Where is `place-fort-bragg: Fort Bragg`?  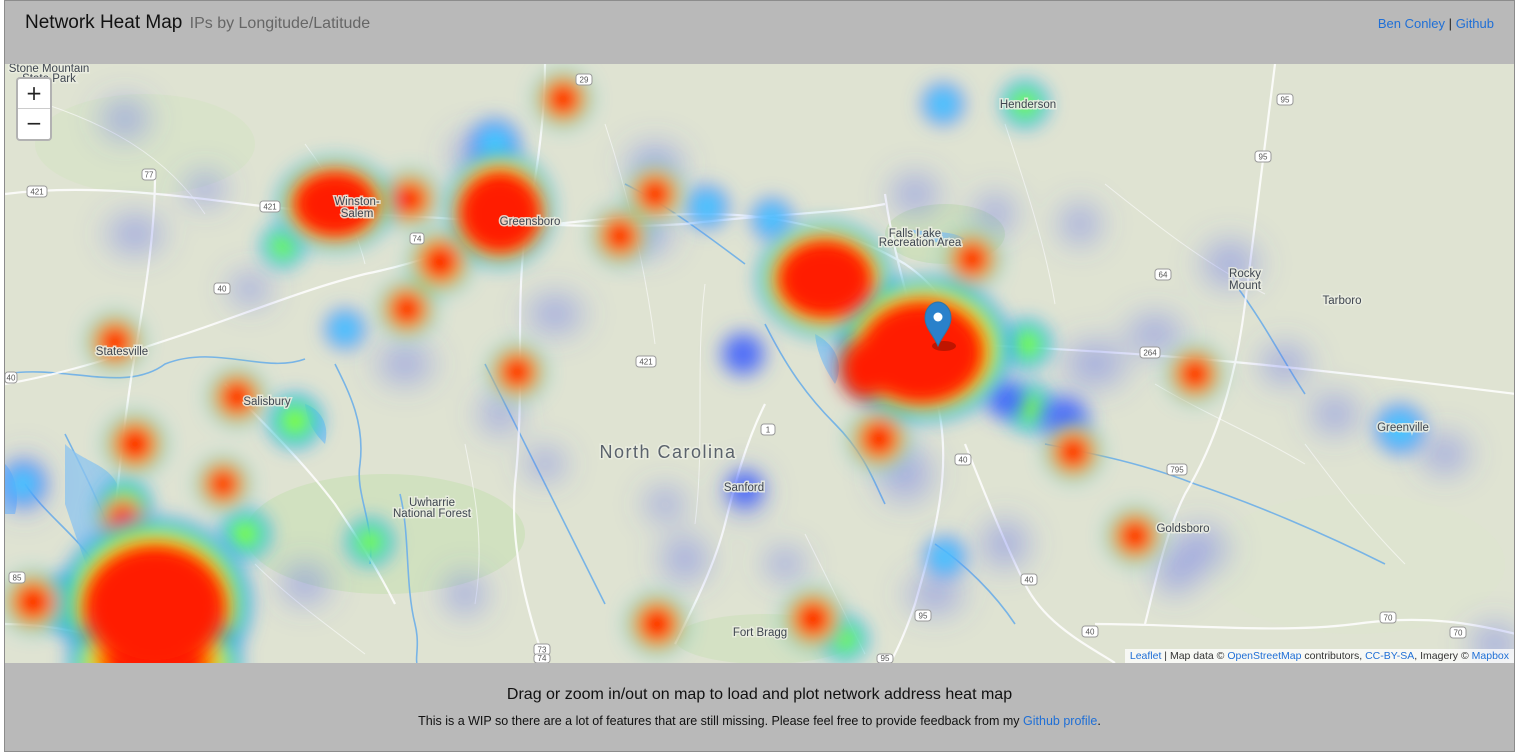
place-fort-bragg: Fort Bragg is located at coordinates (760, 633).